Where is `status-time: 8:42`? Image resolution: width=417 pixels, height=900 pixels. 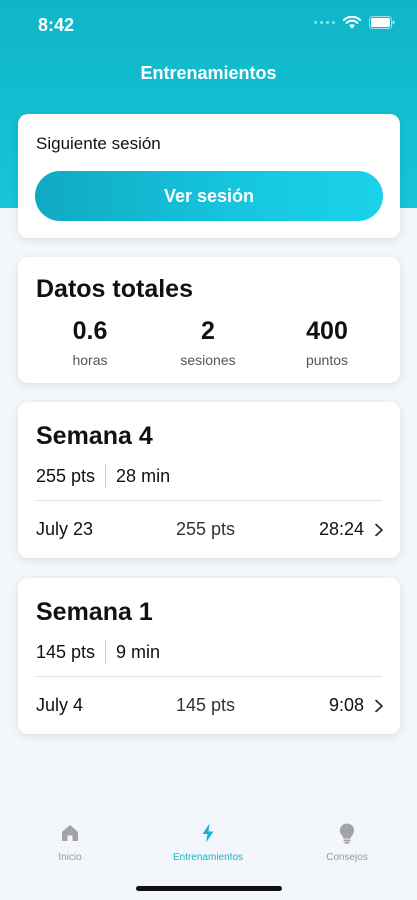 status-time: 8:42 is located at coordinates (56, 25).